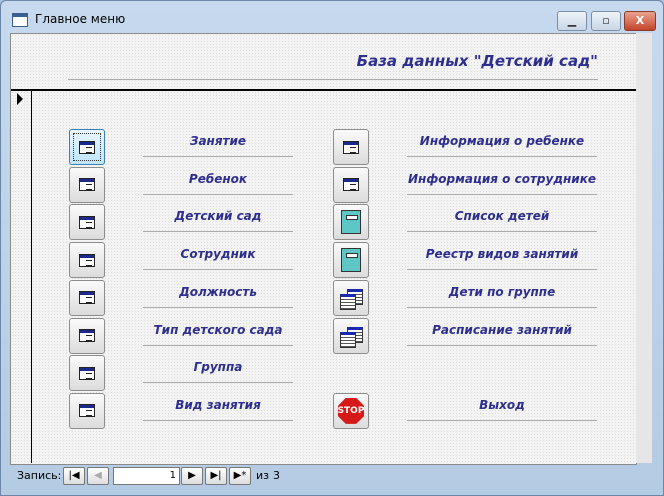  I want to click on record-label: Запись:, so click(39, 475).